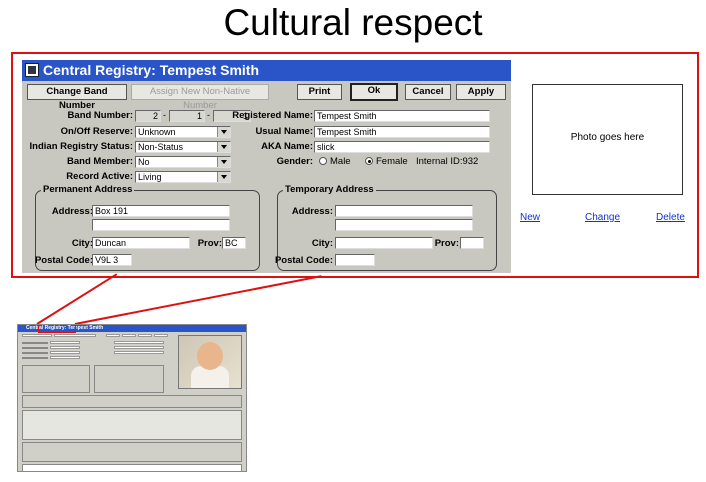 This screenshot has height=482, width=706. Describe the element at coordinates (481, 92) in the screenshot. I see `apply-button: Apply` at that location.